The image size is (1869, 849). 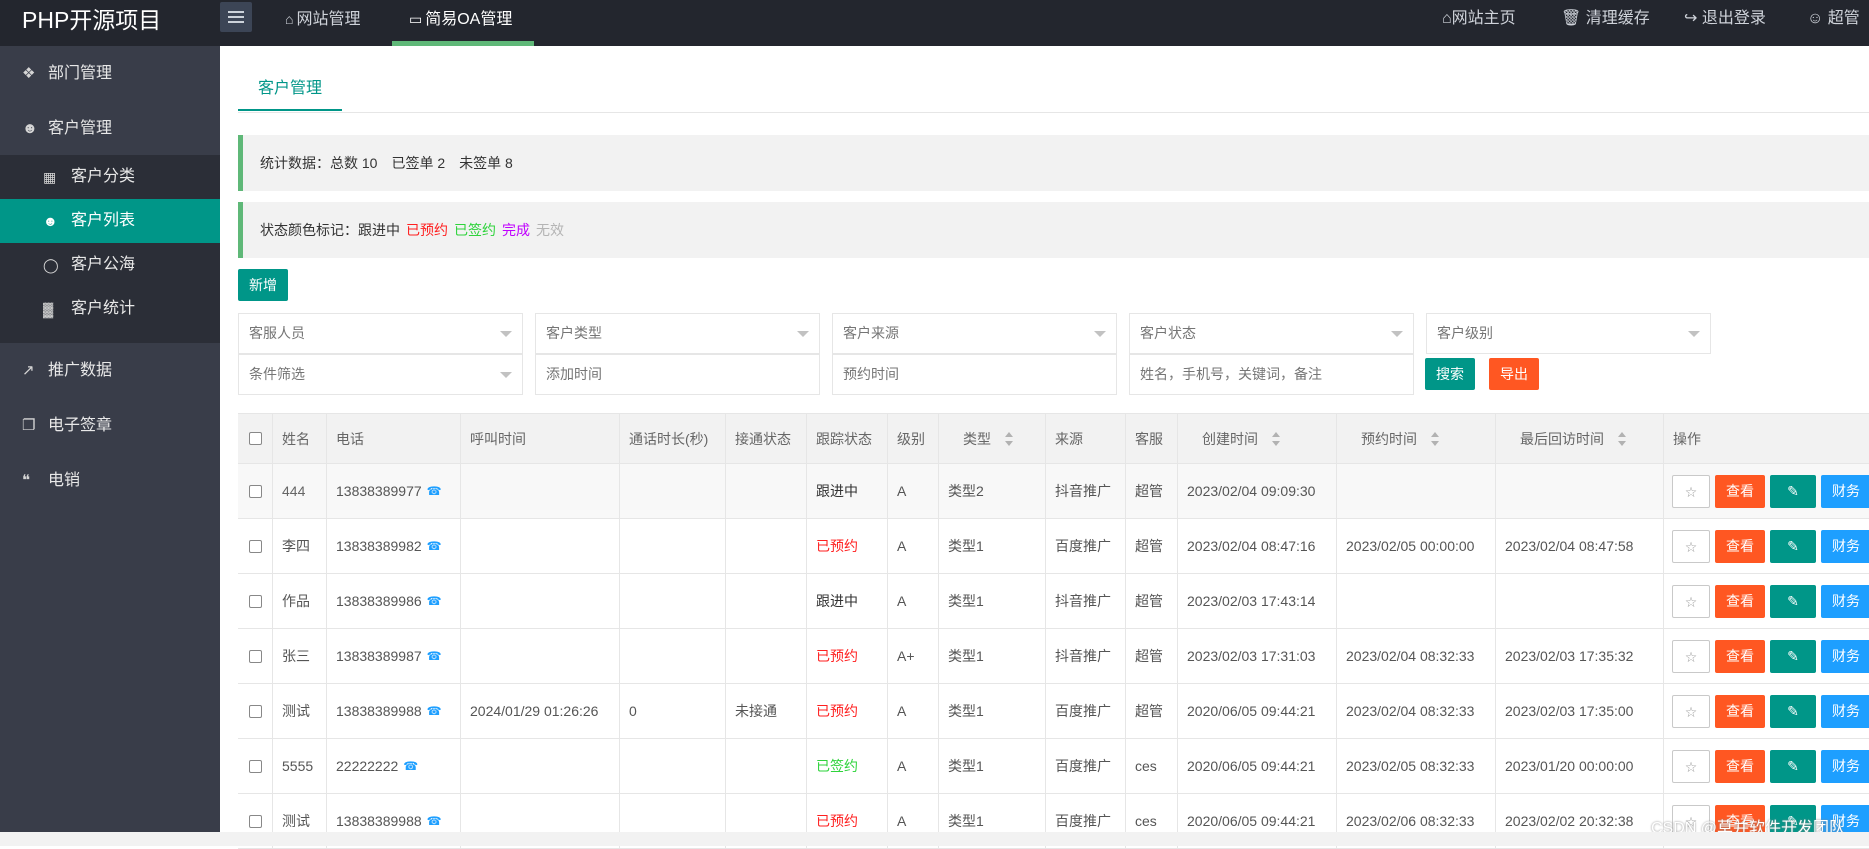 I want to click on customer-type-select: 客户类型, so click(x=677, y=333).